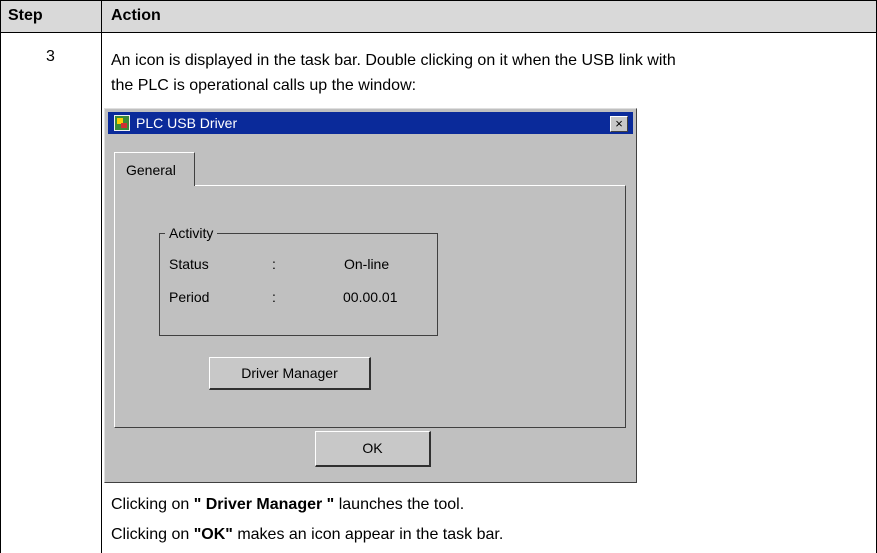 The height and width of the screenshot is (553, 877). Describe the element at coordinates (438, 32) in the screenshot. I see `table-header-border` at that location.